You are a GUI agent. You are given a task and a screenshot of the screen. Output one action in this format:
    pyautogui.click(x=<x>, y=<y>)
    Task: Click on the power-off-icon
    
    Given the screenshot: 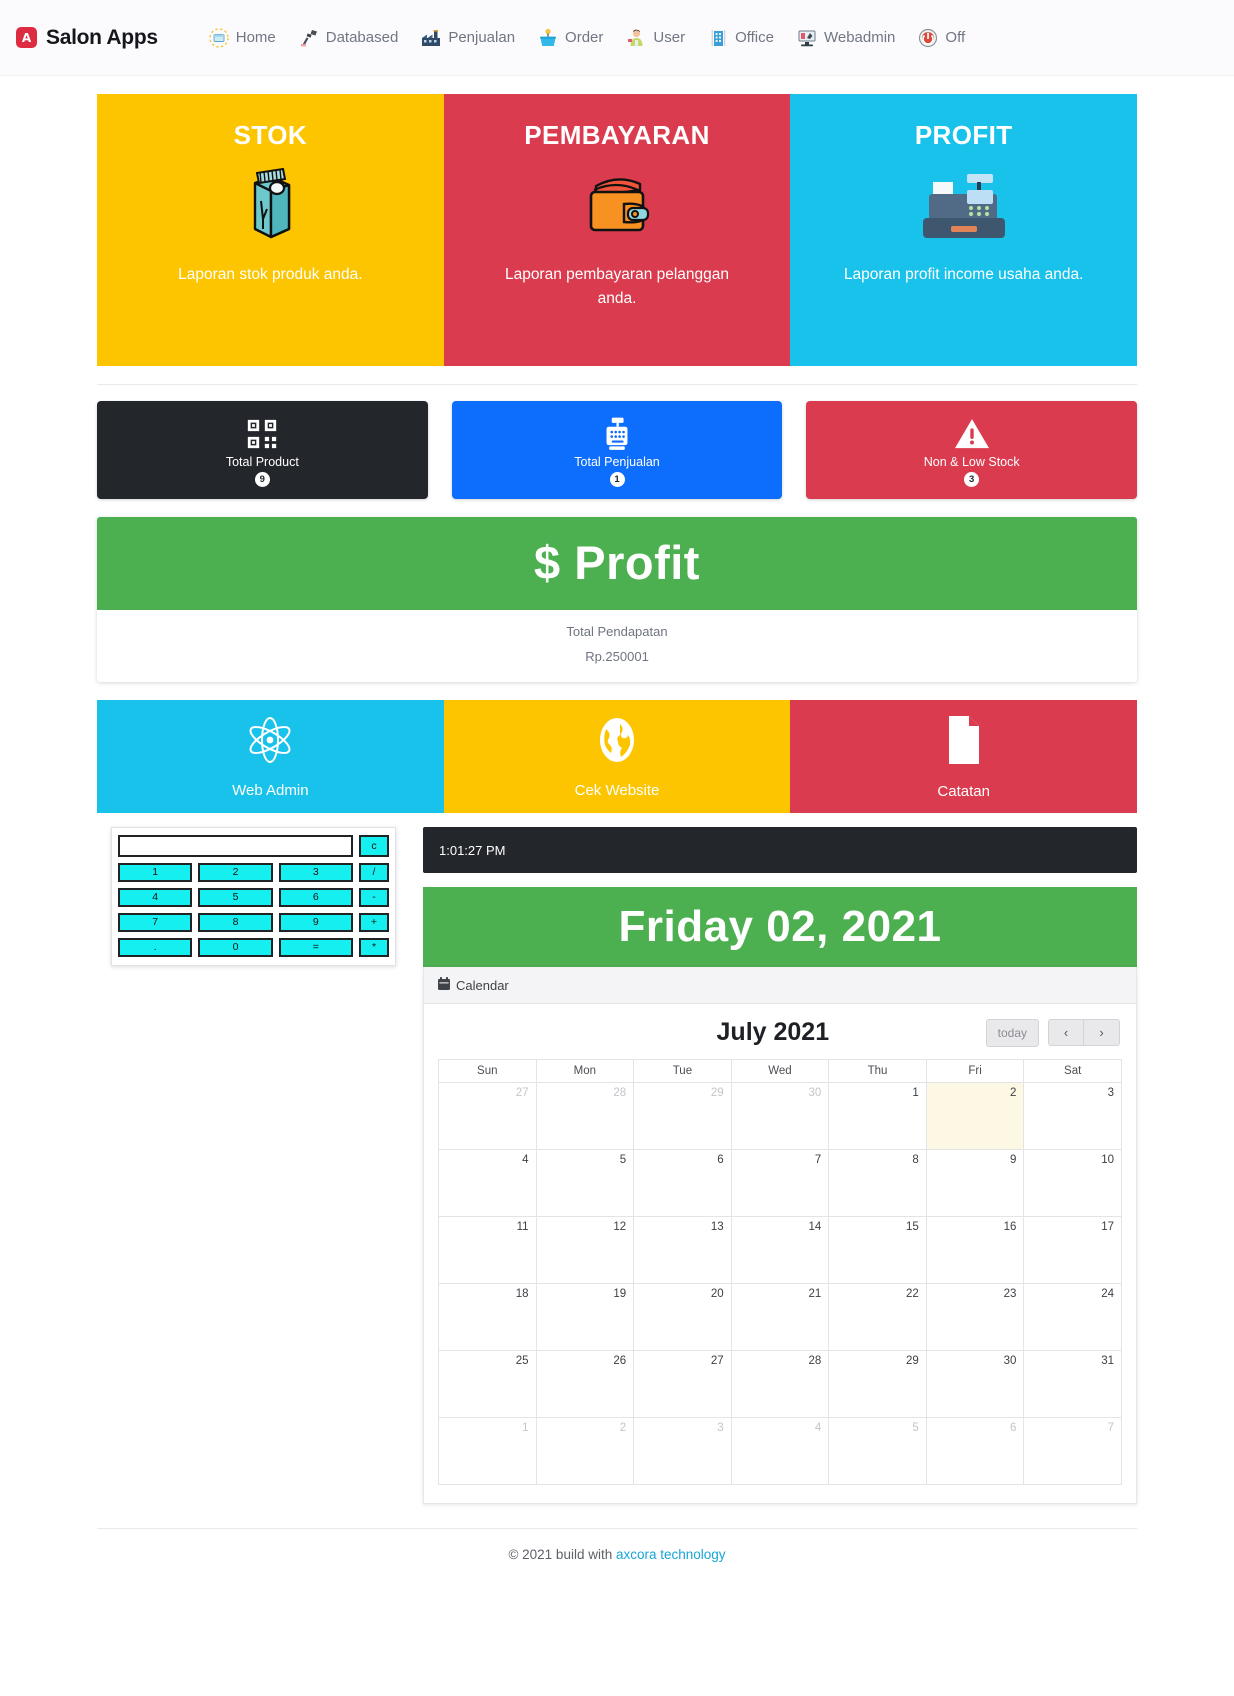 What is the action you would take?
    pyautogui.click(x=928, y=38)
    